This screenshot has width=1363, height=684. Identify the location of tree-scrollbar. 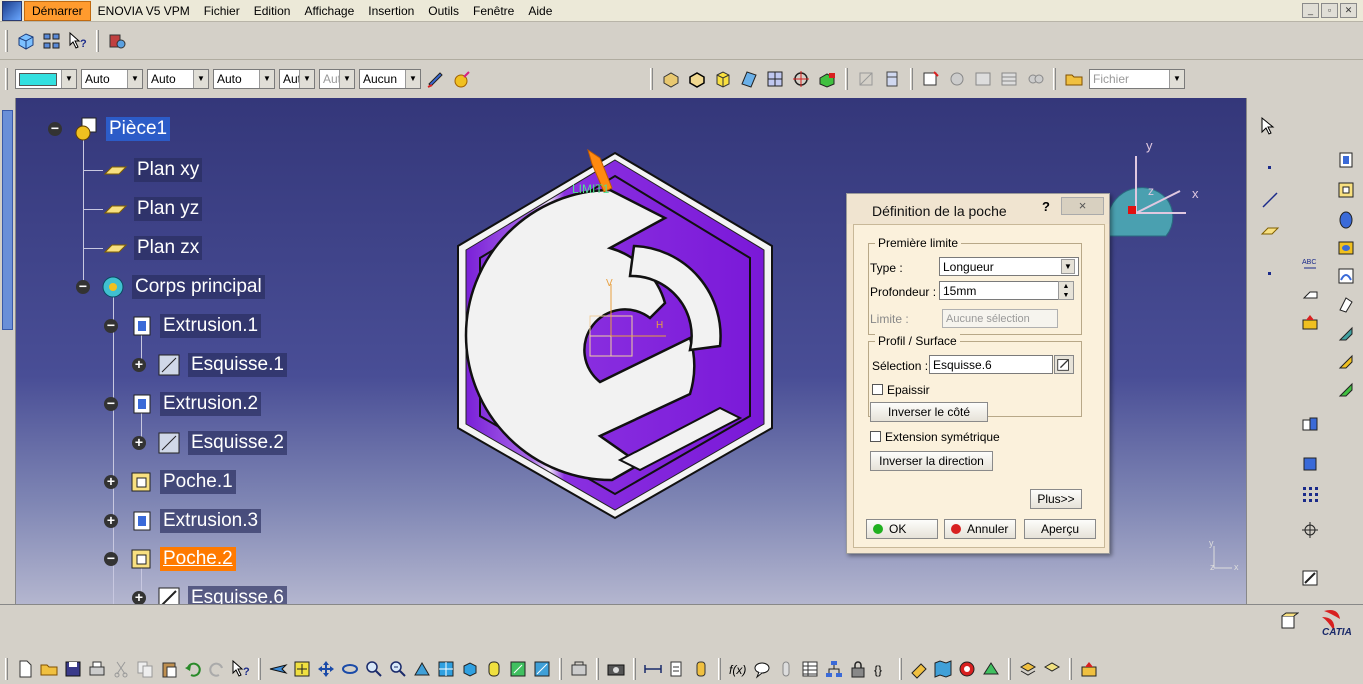
(8, 351).